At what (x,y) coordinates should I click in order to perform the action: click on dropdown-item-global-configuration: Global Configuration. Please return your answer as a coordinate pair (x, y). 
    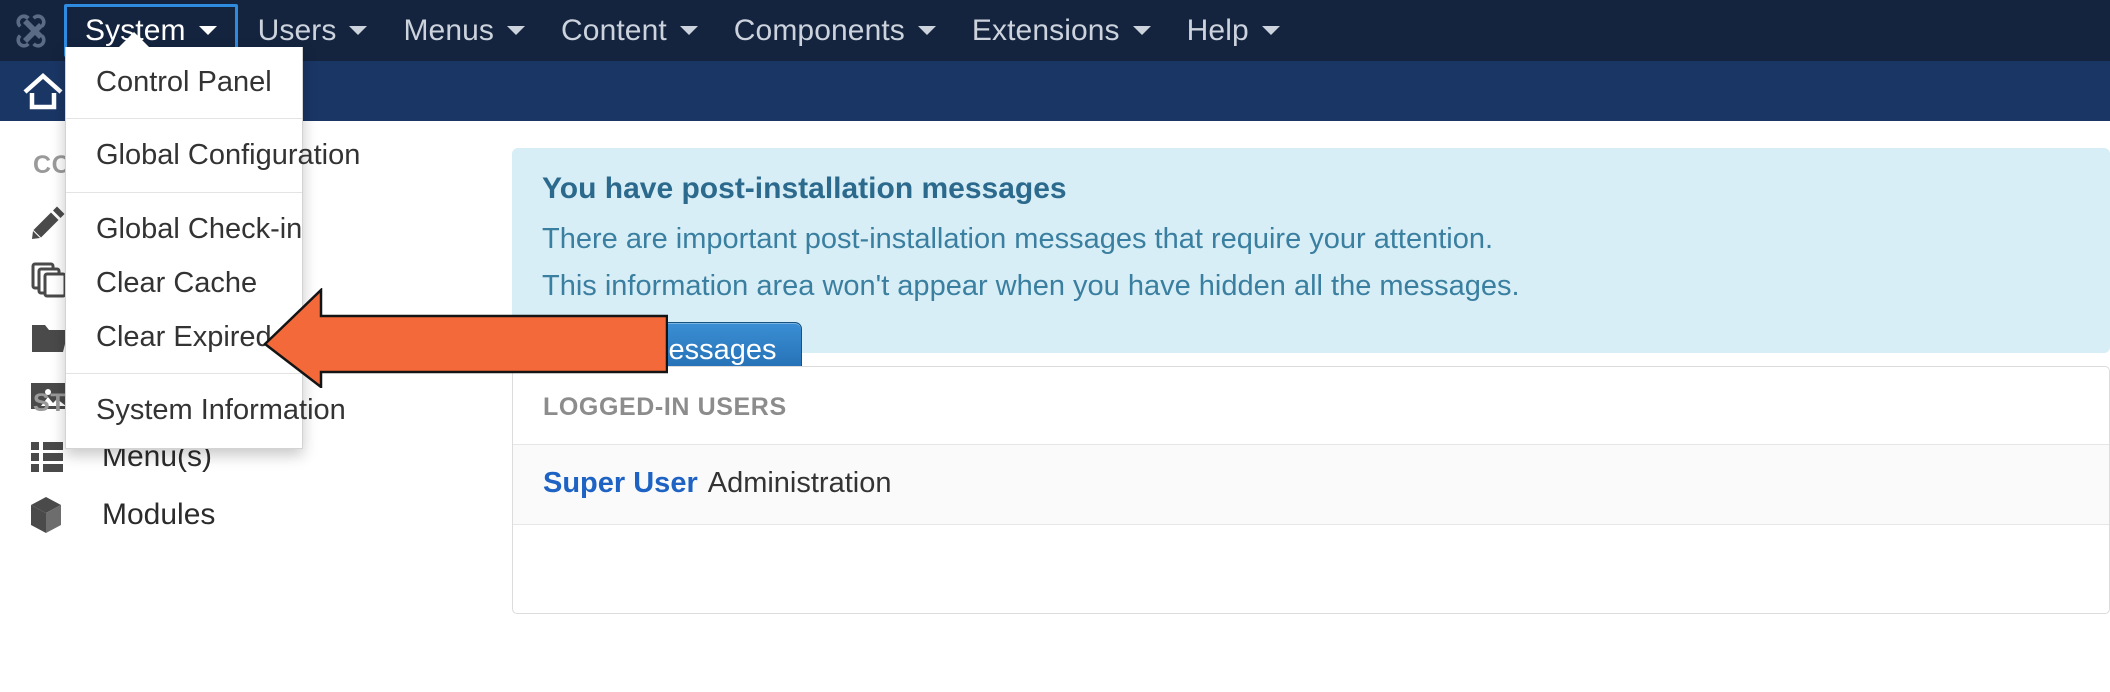
    Looking at the image, I should click on (213, 155).